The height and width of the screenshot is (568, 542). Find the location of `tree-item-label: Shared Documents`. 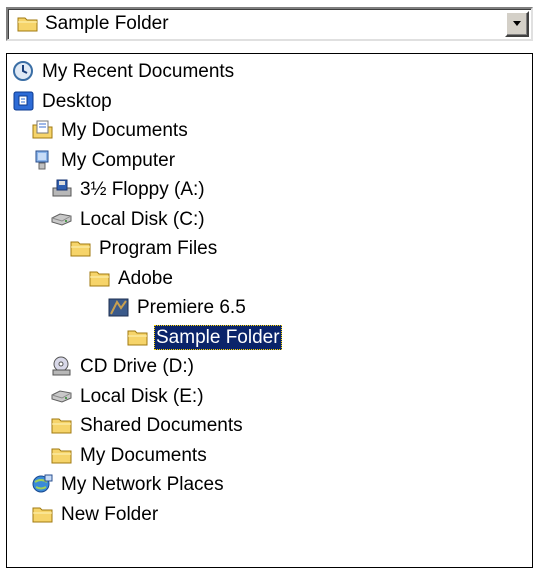

tree-item-label: Shared Documents is located at coordinates (161, 425).